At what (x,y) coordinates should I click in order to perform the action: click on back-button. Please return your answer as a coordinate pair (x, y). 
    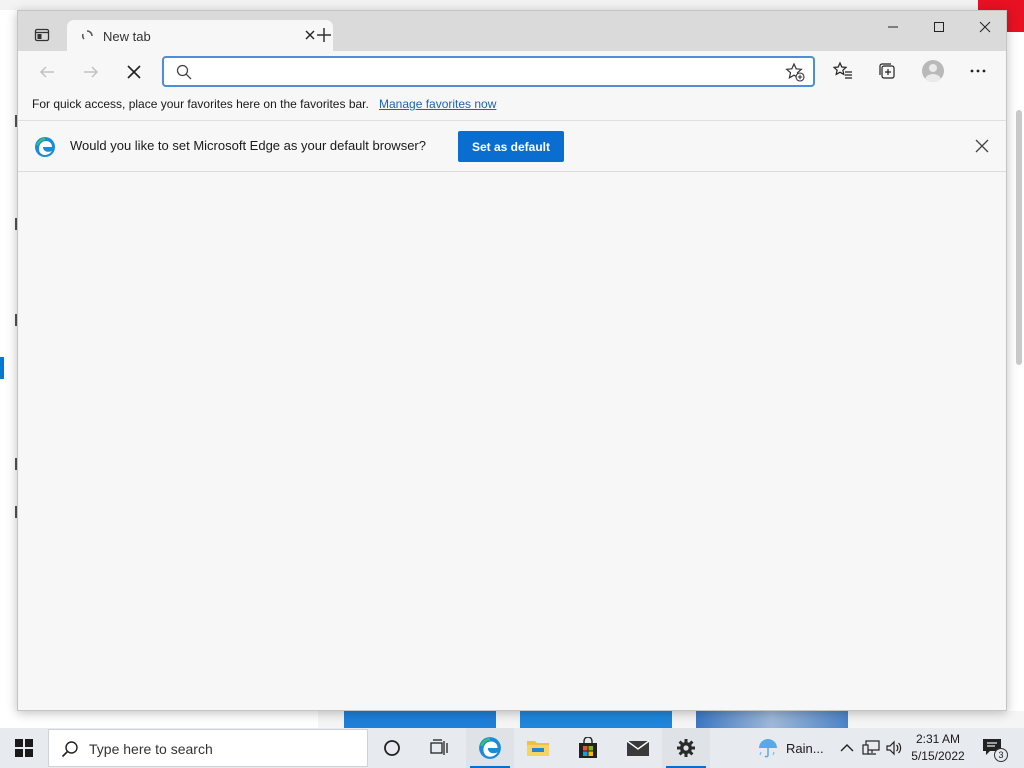
    Looking at the image, I should click on (47, 72).